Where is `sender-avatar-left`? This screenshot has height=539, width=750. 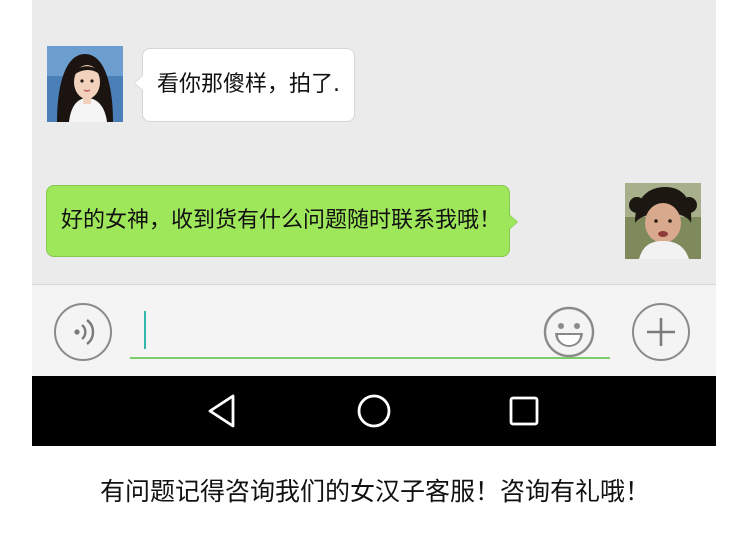 sender-avatar-left is located at coordinates (85, 84).